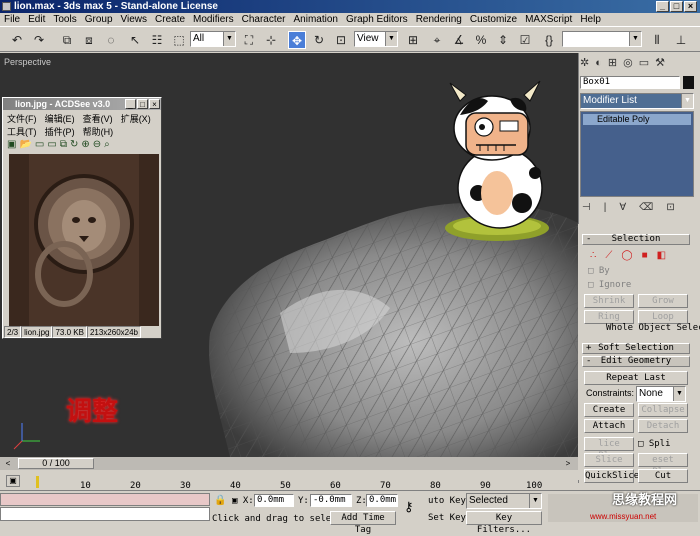 The image size is (700, 536). I want to click on add-time-tag-button: Add Time Tag, so click(363, 523).